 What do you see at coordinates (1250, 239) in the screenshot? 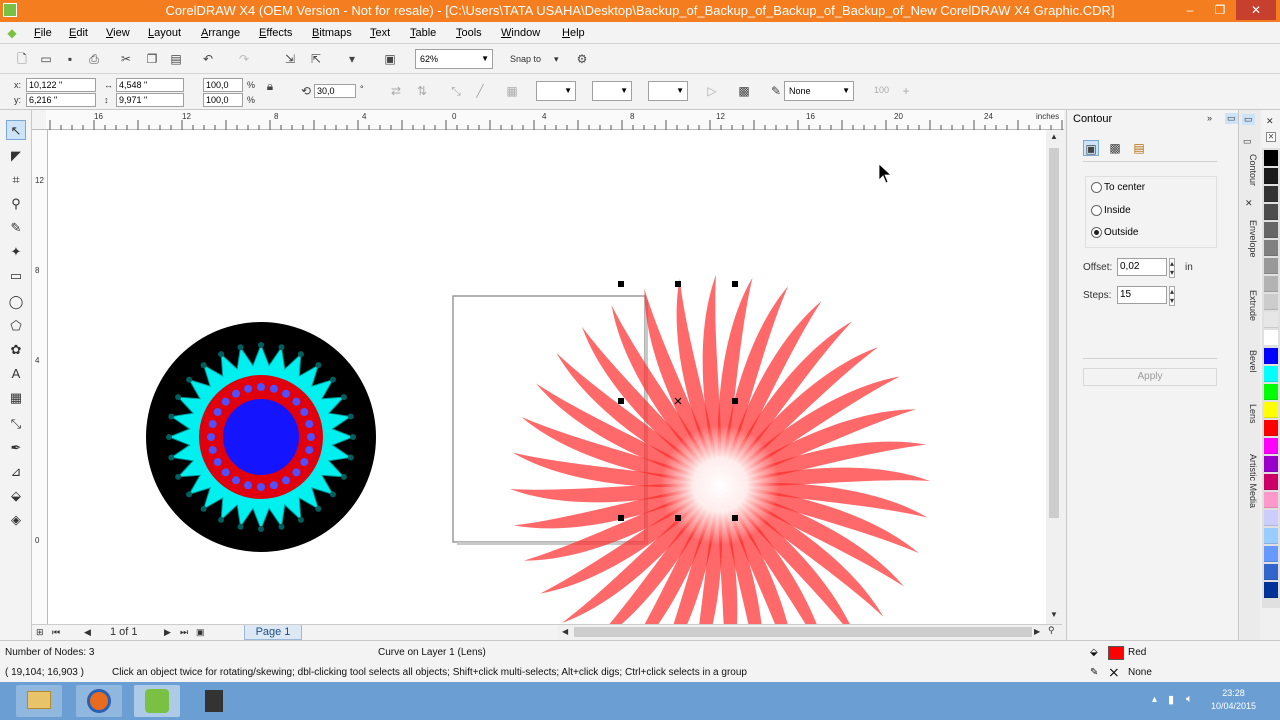
I see `docker-tab-envelope: Envelope` at bounding box center [1250, 239].